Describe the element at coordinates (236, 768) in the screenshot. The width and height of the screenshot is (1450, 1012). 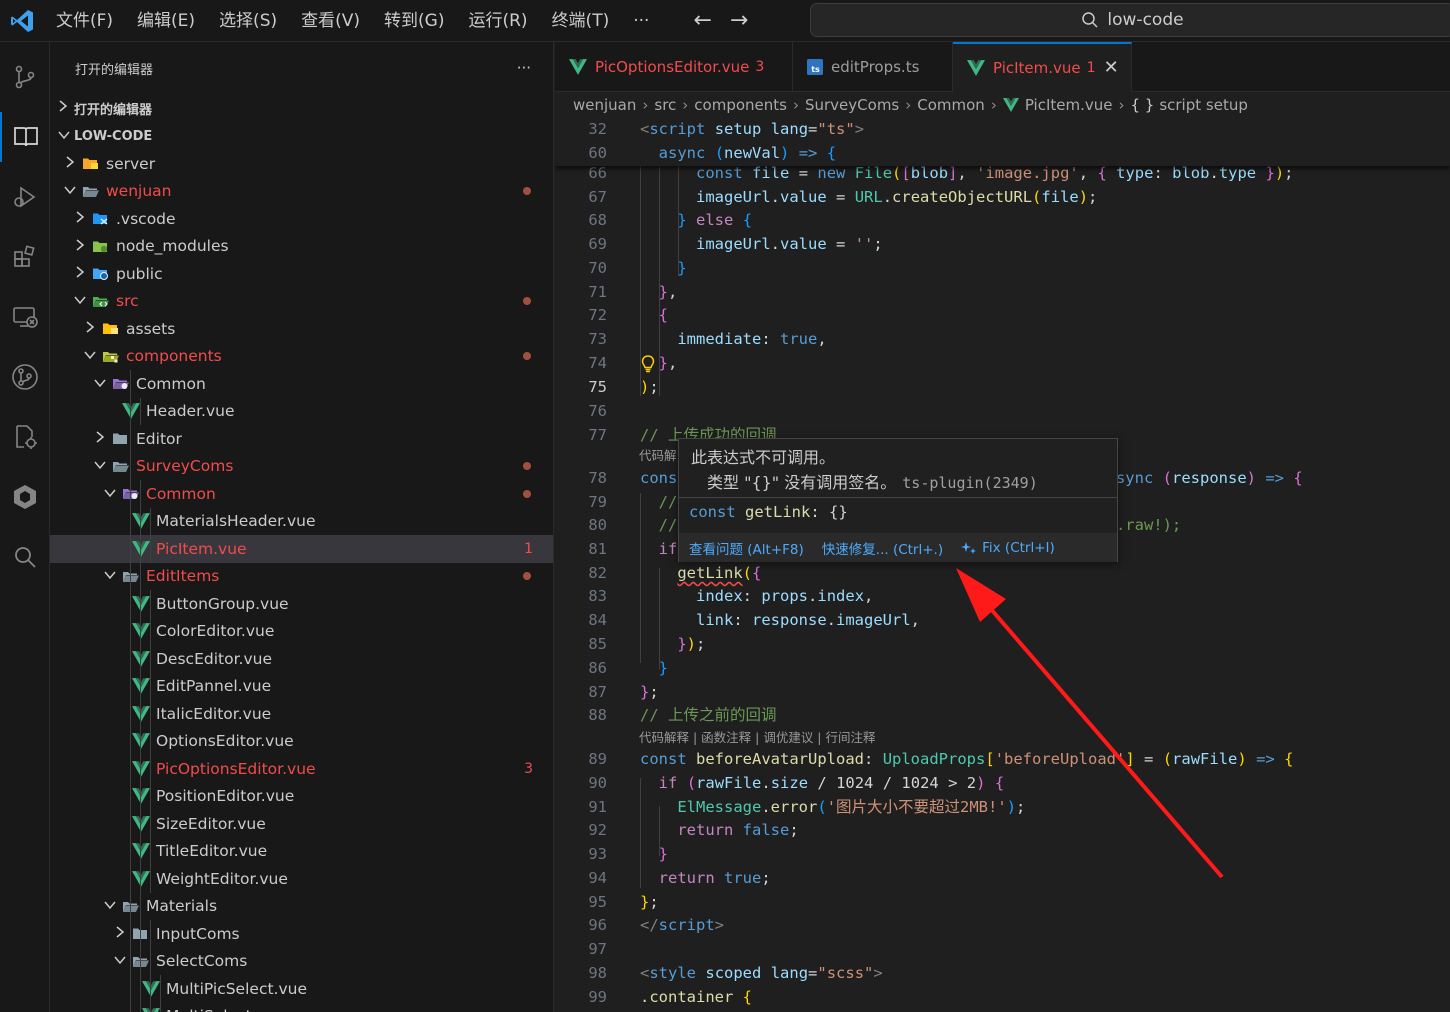
I see `tree-item-label: PicOptionsEditor.vue` at that location.